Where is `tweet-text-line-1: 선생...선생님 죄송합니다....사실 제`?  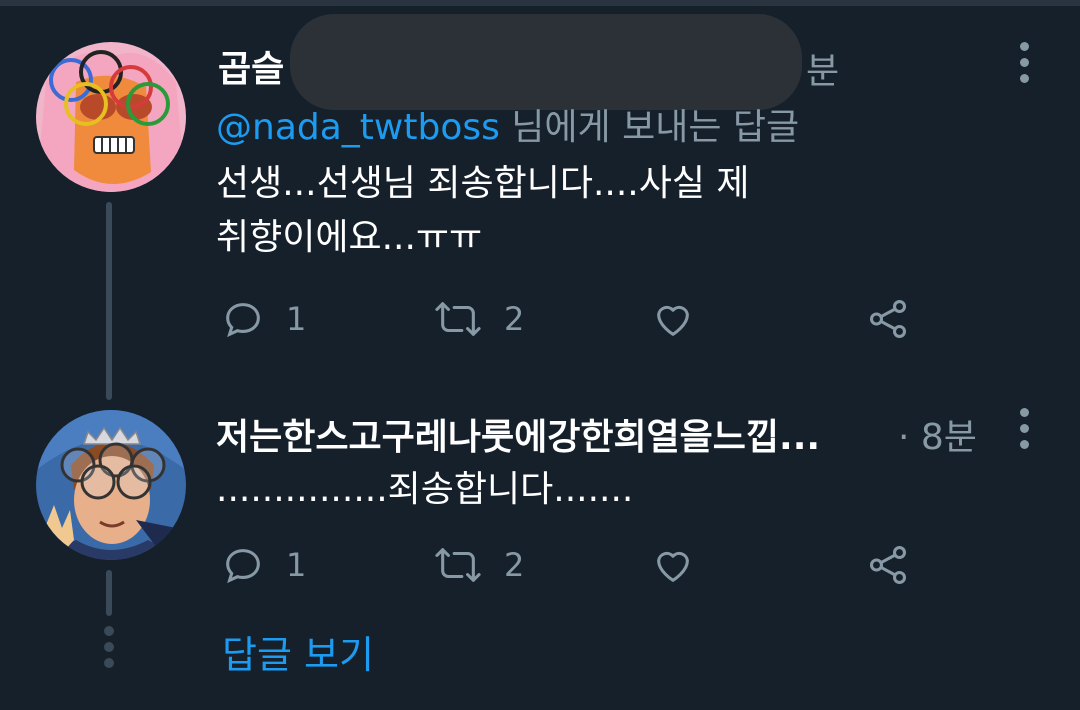
tweet-text-line-1: 선생...선생님 죄송합니다....사실 제 is located at coordinates (483, 183).